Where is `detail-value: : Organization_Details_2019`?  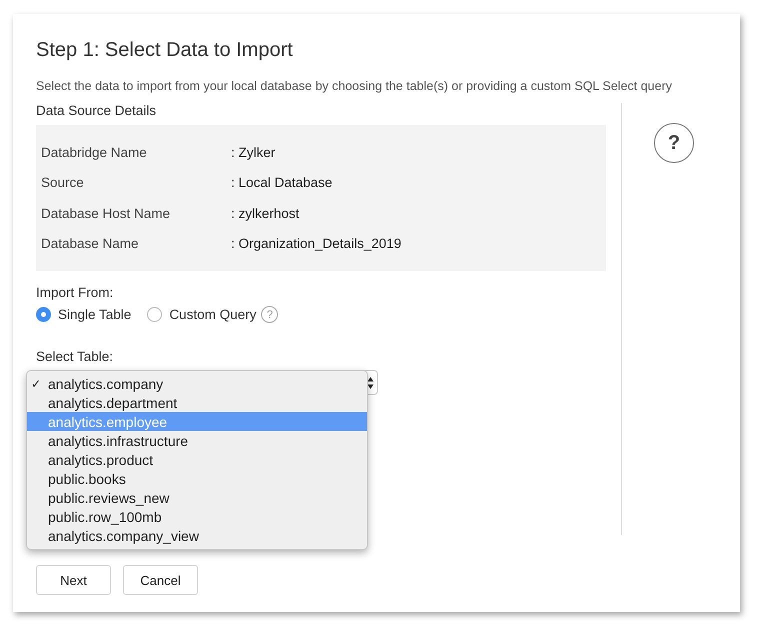 detail-value: : Organization_Details_2019 is located at coordinates (316, 244).